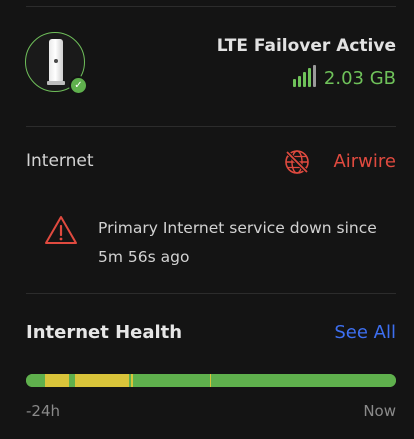 Image resolution: width=414 pixels, height=439 pixels. I want to click on top-divider, so click(211, 6).